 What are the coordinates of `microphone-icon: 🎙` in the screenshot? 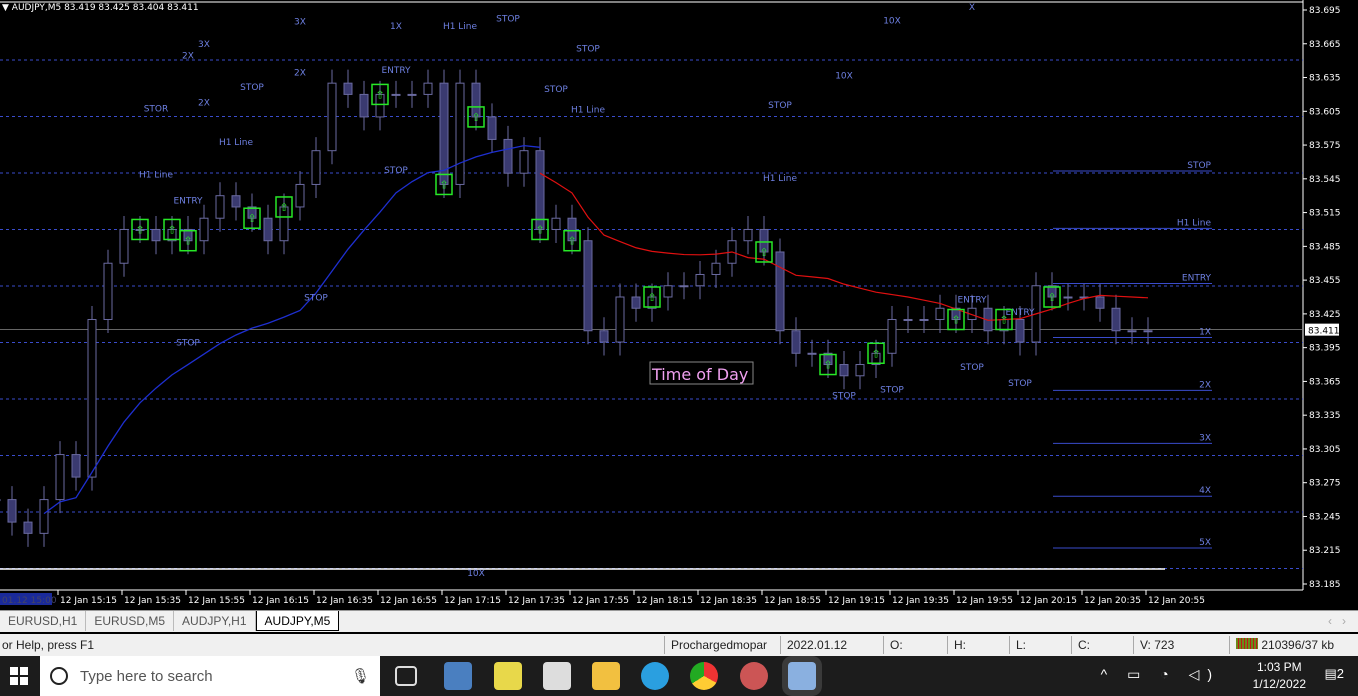 It's located at (360, 676).